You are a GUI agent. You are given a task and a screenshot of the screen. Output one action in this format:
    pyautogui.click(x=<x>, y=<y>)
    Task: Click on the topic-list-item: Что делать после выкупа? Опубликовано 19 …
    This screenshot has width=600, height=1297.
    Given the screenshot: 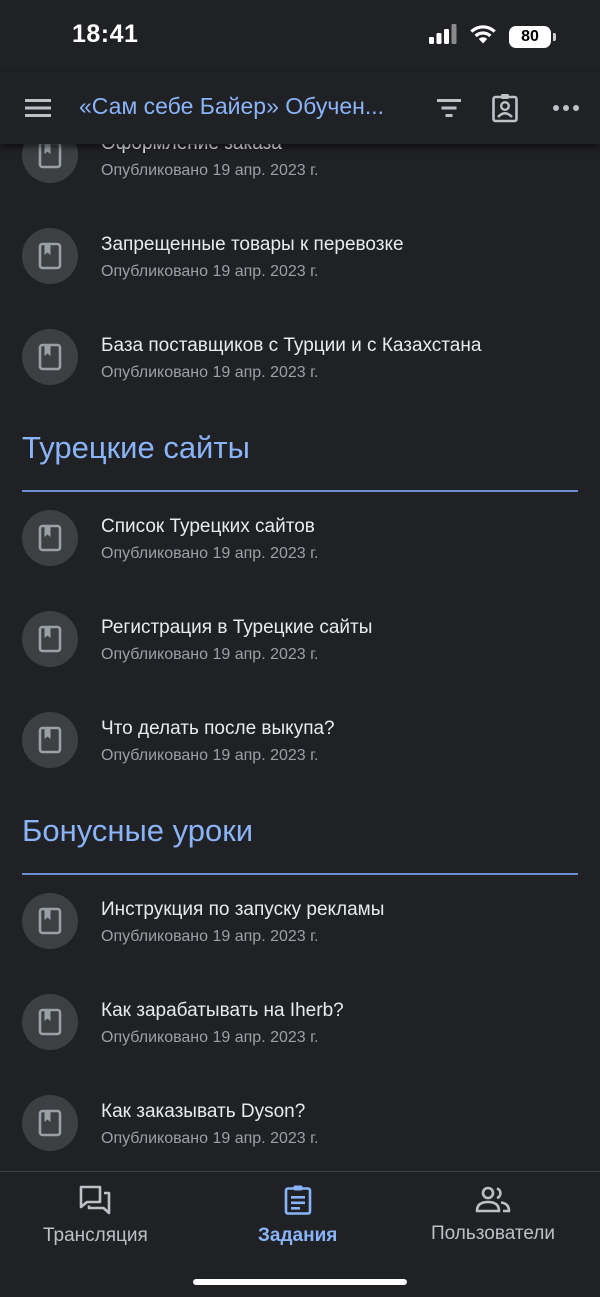 What is the action you would take?
    pyautogui.click(x=300, y=762)
    